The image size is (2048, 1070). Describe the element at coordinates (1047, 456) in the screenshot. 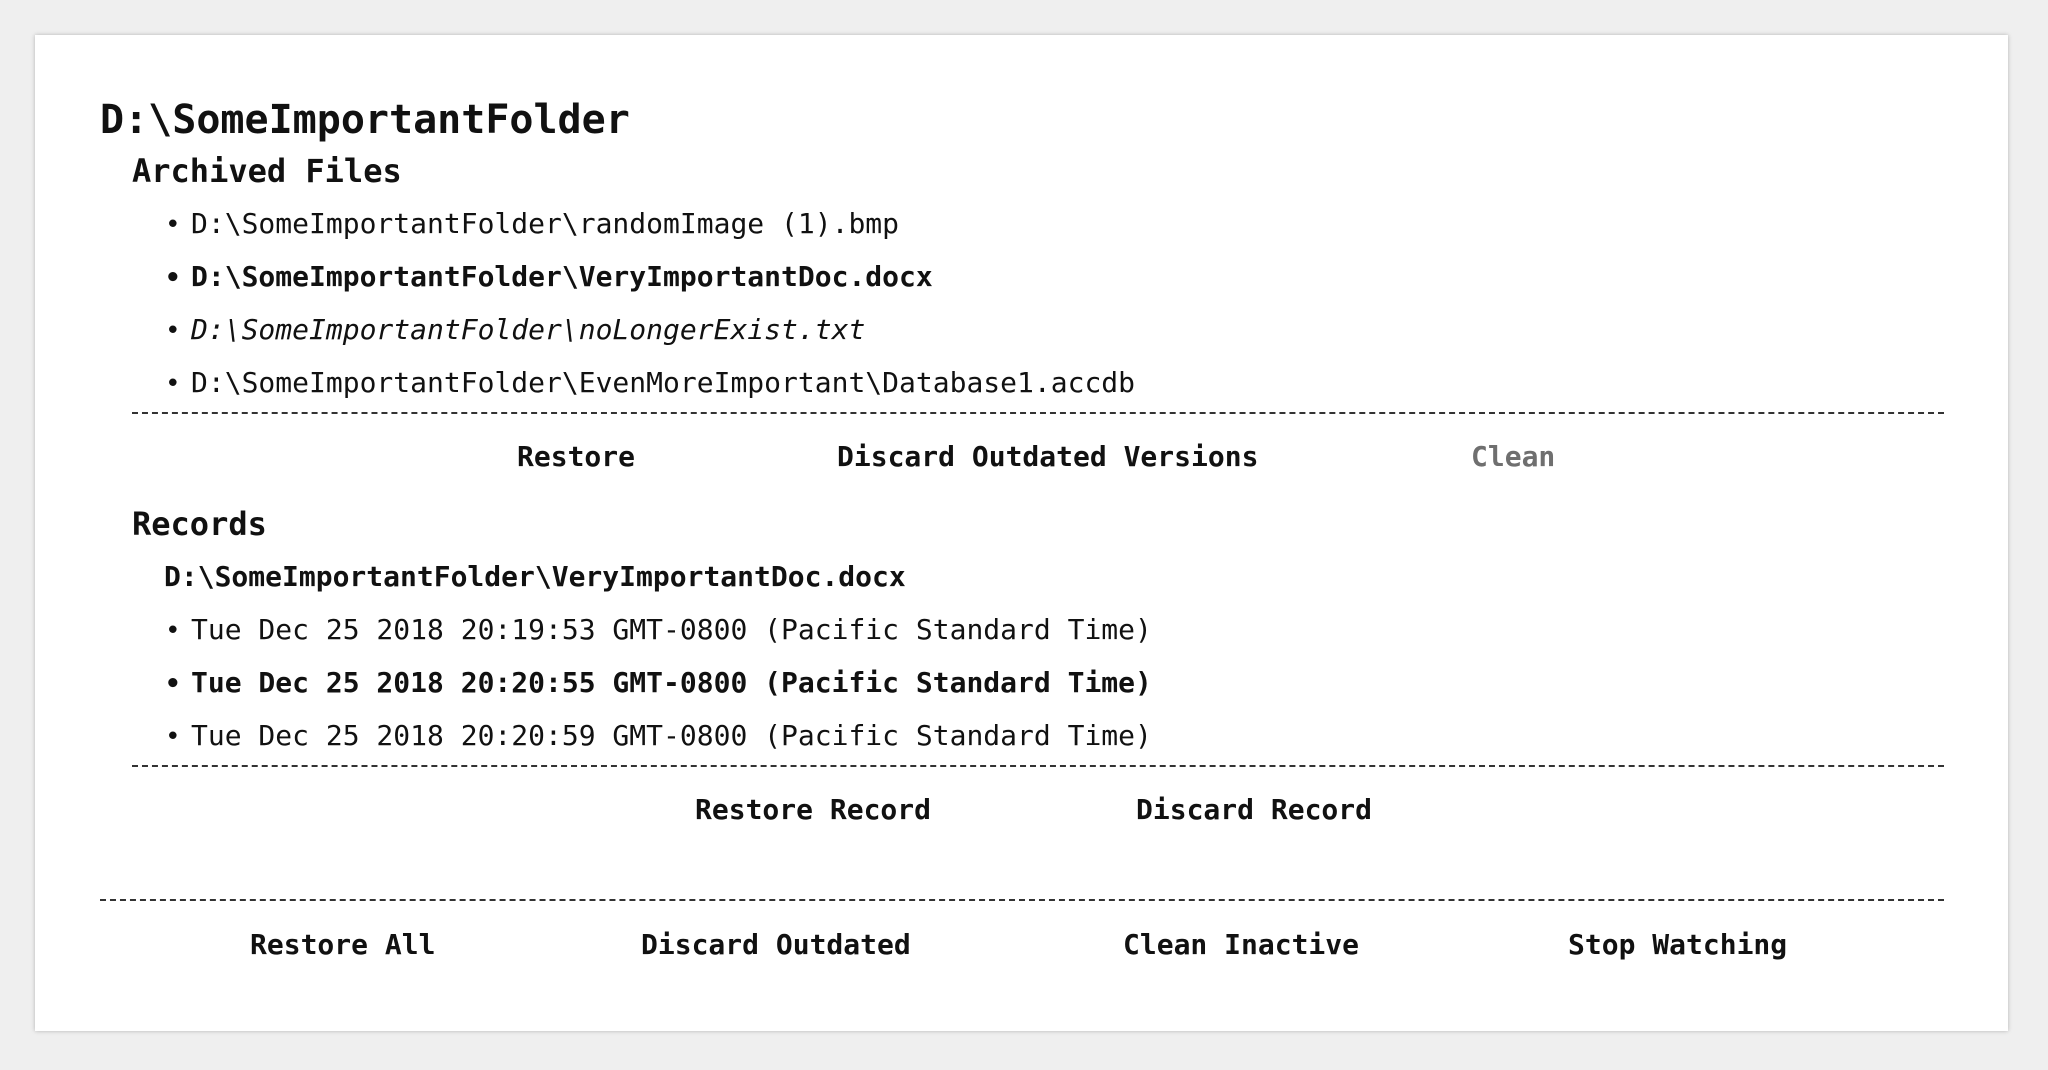

I see `discard-outdated-versions-button: Discard Outdated Versions` at that location.